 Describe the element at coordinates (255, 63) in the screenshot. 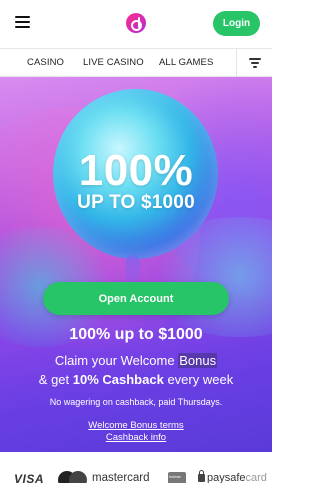

I see `filter-icon` at that location.